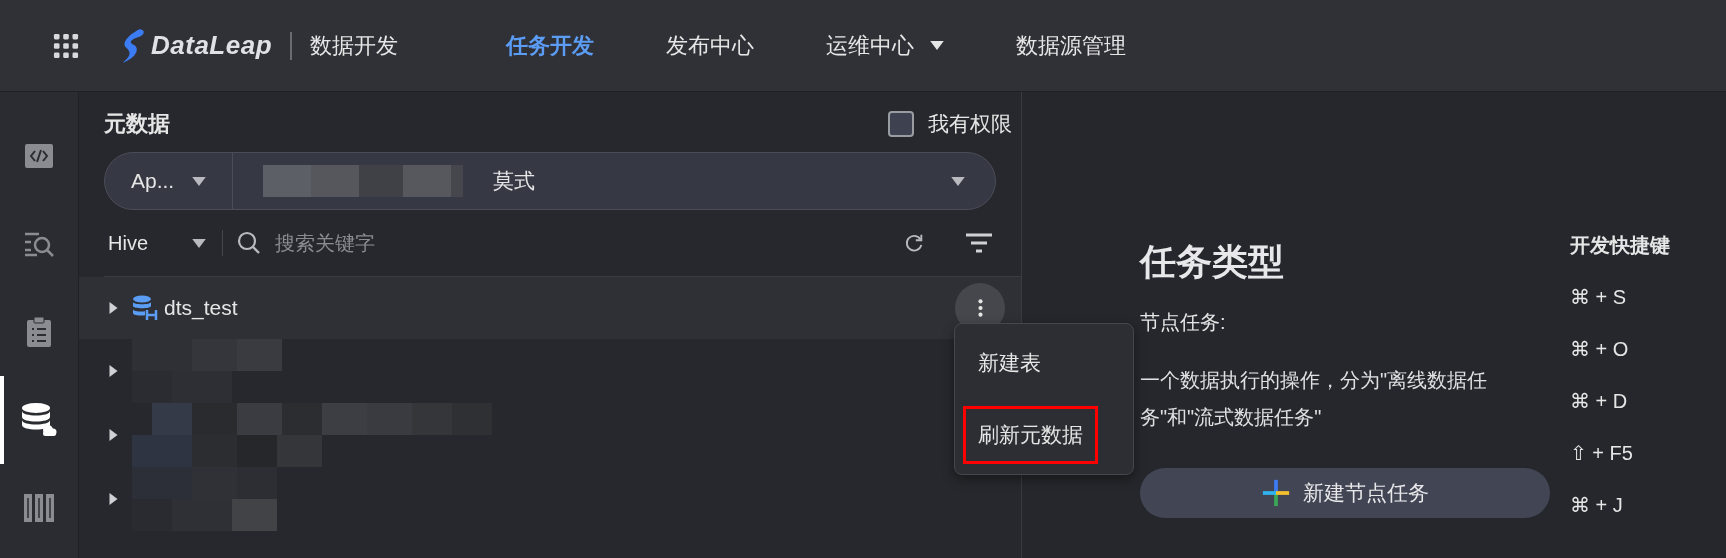 This screenshot has height=558, width=1726. Describe the element at coordinates (137, 124) in the screenshot. I see `panel-title: 元数据` at that location.